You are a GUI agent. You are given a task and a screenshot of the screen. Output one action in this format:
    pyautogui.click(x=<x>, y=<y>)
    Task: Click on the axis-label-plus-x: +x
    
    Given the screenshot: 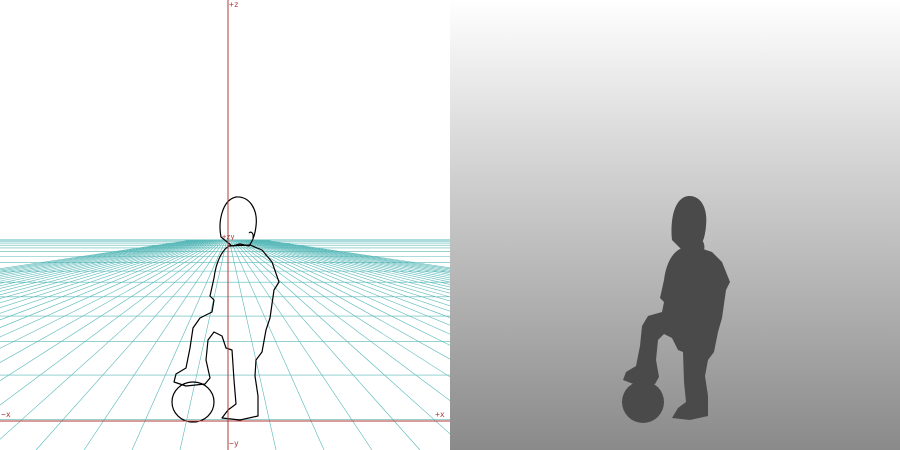 What is the action you would take?
    pyautogui.click(x=440, y=414)
    